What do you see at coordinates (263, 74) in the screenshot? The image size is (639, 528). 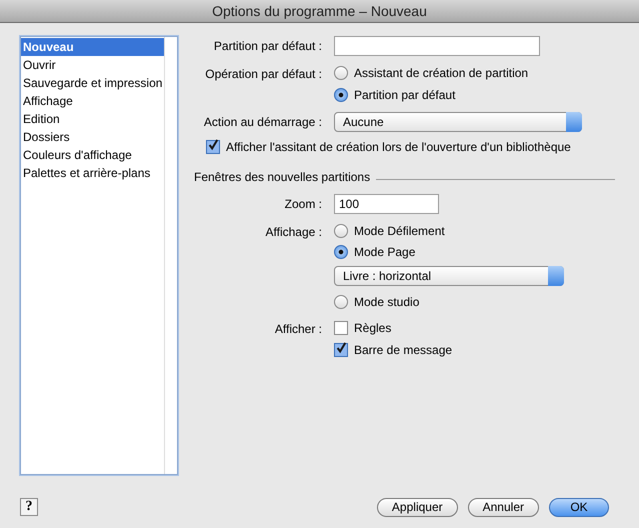 I see `field-label: Opération par défaut :` at bounding box center [263, 74].